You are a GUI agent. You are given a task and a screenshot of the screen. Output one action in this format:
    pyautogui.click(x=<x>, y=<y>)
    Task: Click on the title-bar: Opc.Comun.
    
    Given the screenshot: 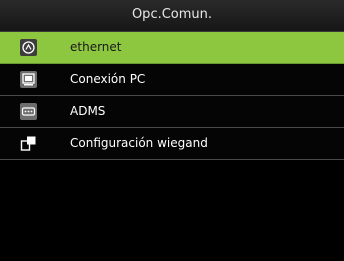 What is the action you would take?
    pyautogui.click(x=172, y=16)
    